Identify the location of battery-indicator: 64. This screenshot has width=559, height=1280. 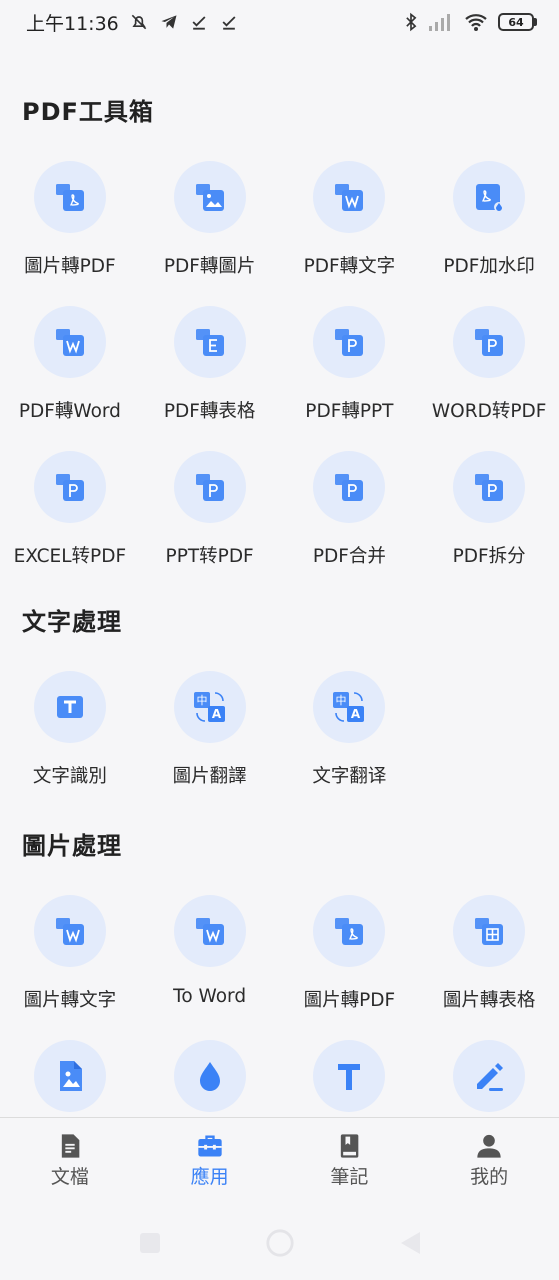
(517, 22).